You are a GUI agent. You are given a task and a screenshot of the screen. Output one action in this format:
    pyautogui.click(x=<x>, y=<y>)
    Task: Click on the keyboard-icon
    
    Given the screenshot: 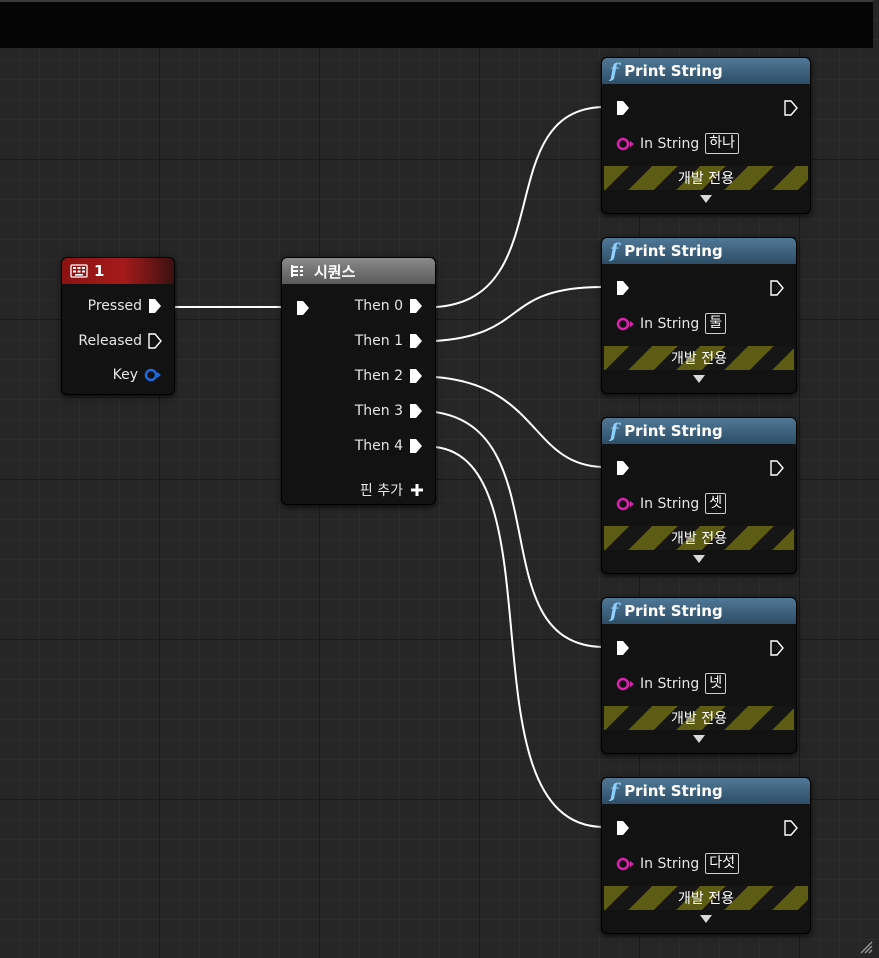 What is the action you would take?
    pyautogui.click(x=79, y=271)
    